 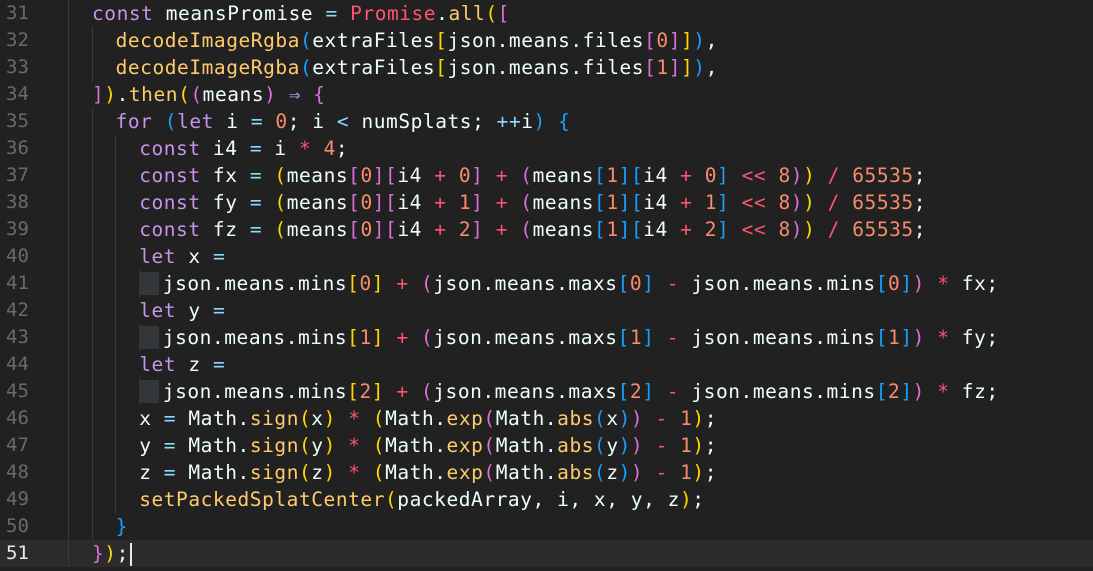 I want to click on code-line: 42 let y =, so click(x=546, y=310).